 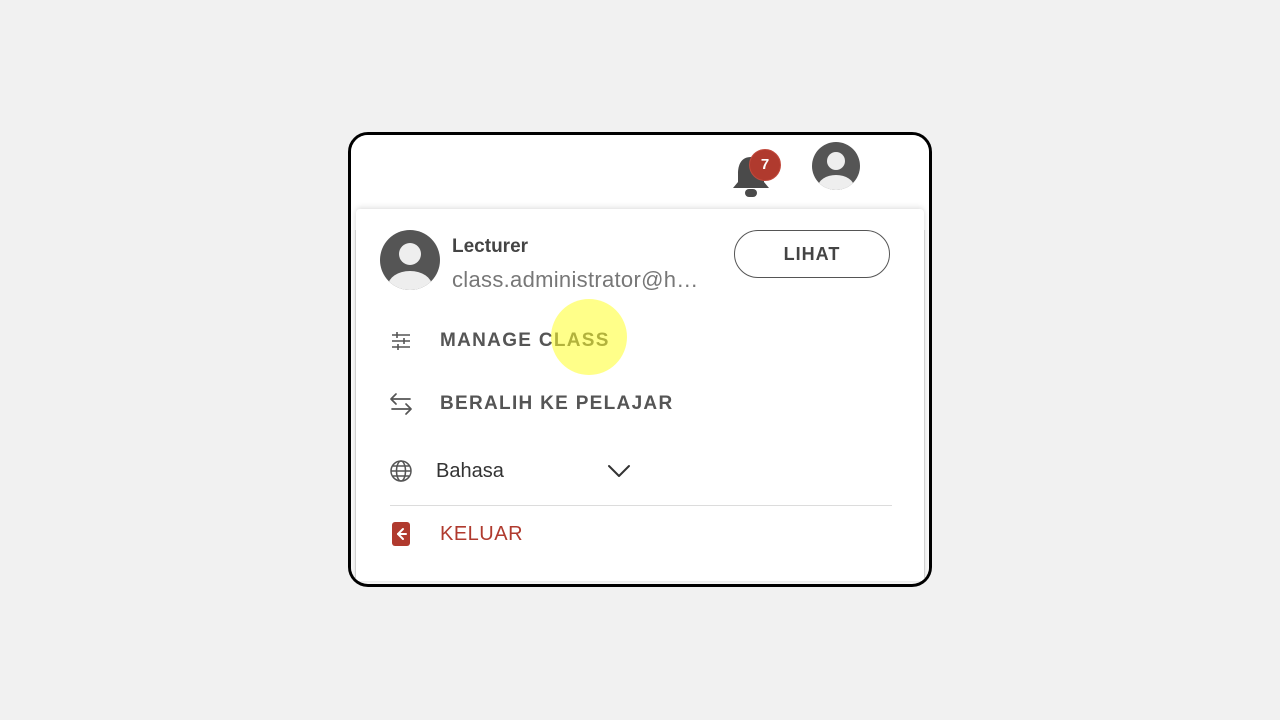 I want to click on globe-icon, so click(x=401, y=471).